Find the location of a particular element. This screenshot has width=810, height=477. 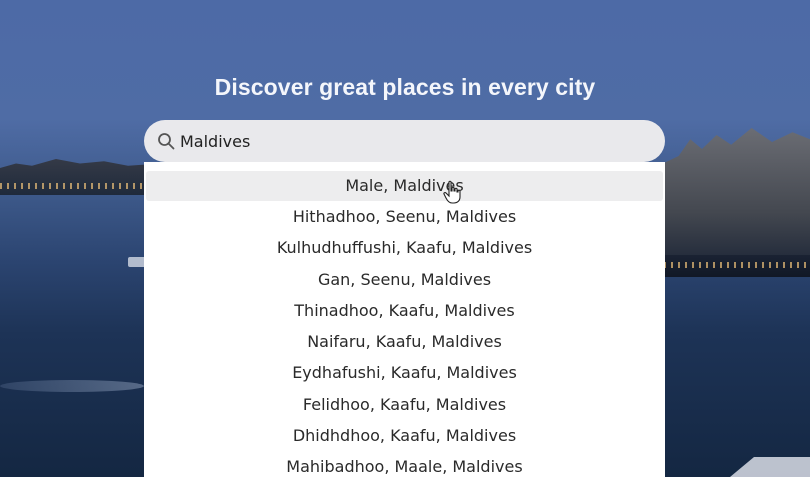

search-input is located at coordinates (410, 141).